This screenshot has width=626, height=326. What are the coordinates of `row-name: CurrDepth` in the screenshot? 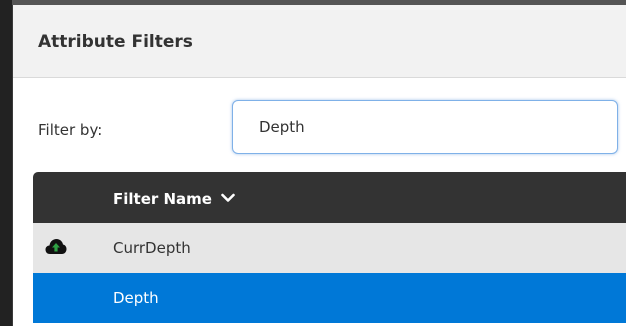 It's located at (152, 248).